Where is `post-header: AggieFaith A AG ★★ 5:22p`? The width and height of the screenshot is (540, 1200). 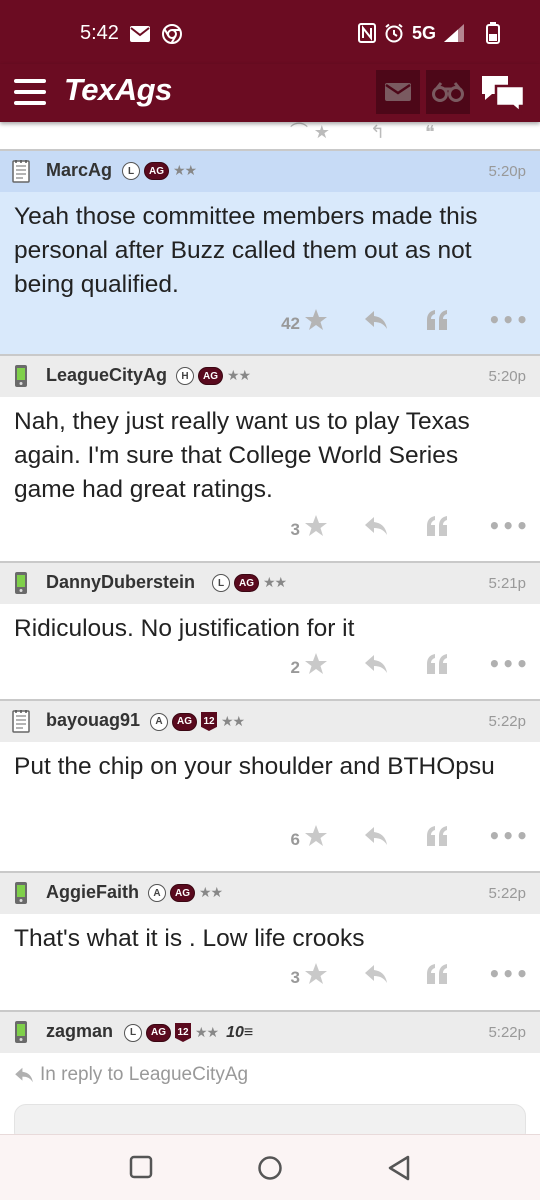
post-header: AggieFaith A AG ★★ 5:22p is located at coordinates (270, 893).